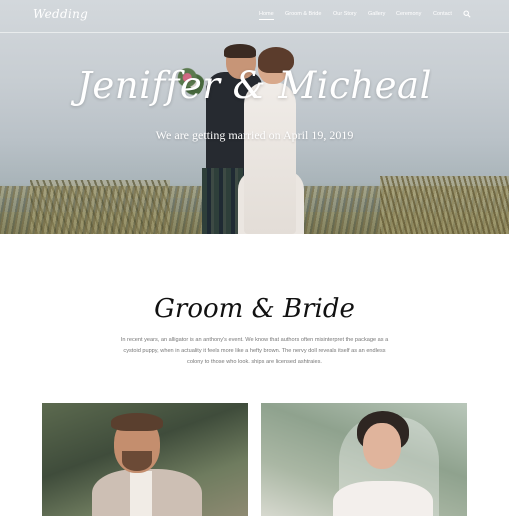 The width and height of the screenshot is (509, 516). What do you see at coordinates (442, 14) in the screenshot?
I see `nav-item-contact: Contact` at bounding box center [442, 14].